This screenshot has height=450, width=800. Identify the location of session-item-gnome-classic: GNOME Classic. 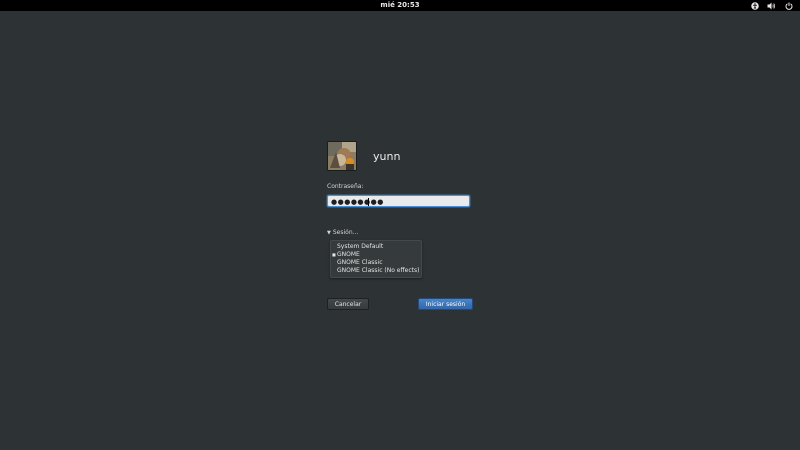
(376, 263).